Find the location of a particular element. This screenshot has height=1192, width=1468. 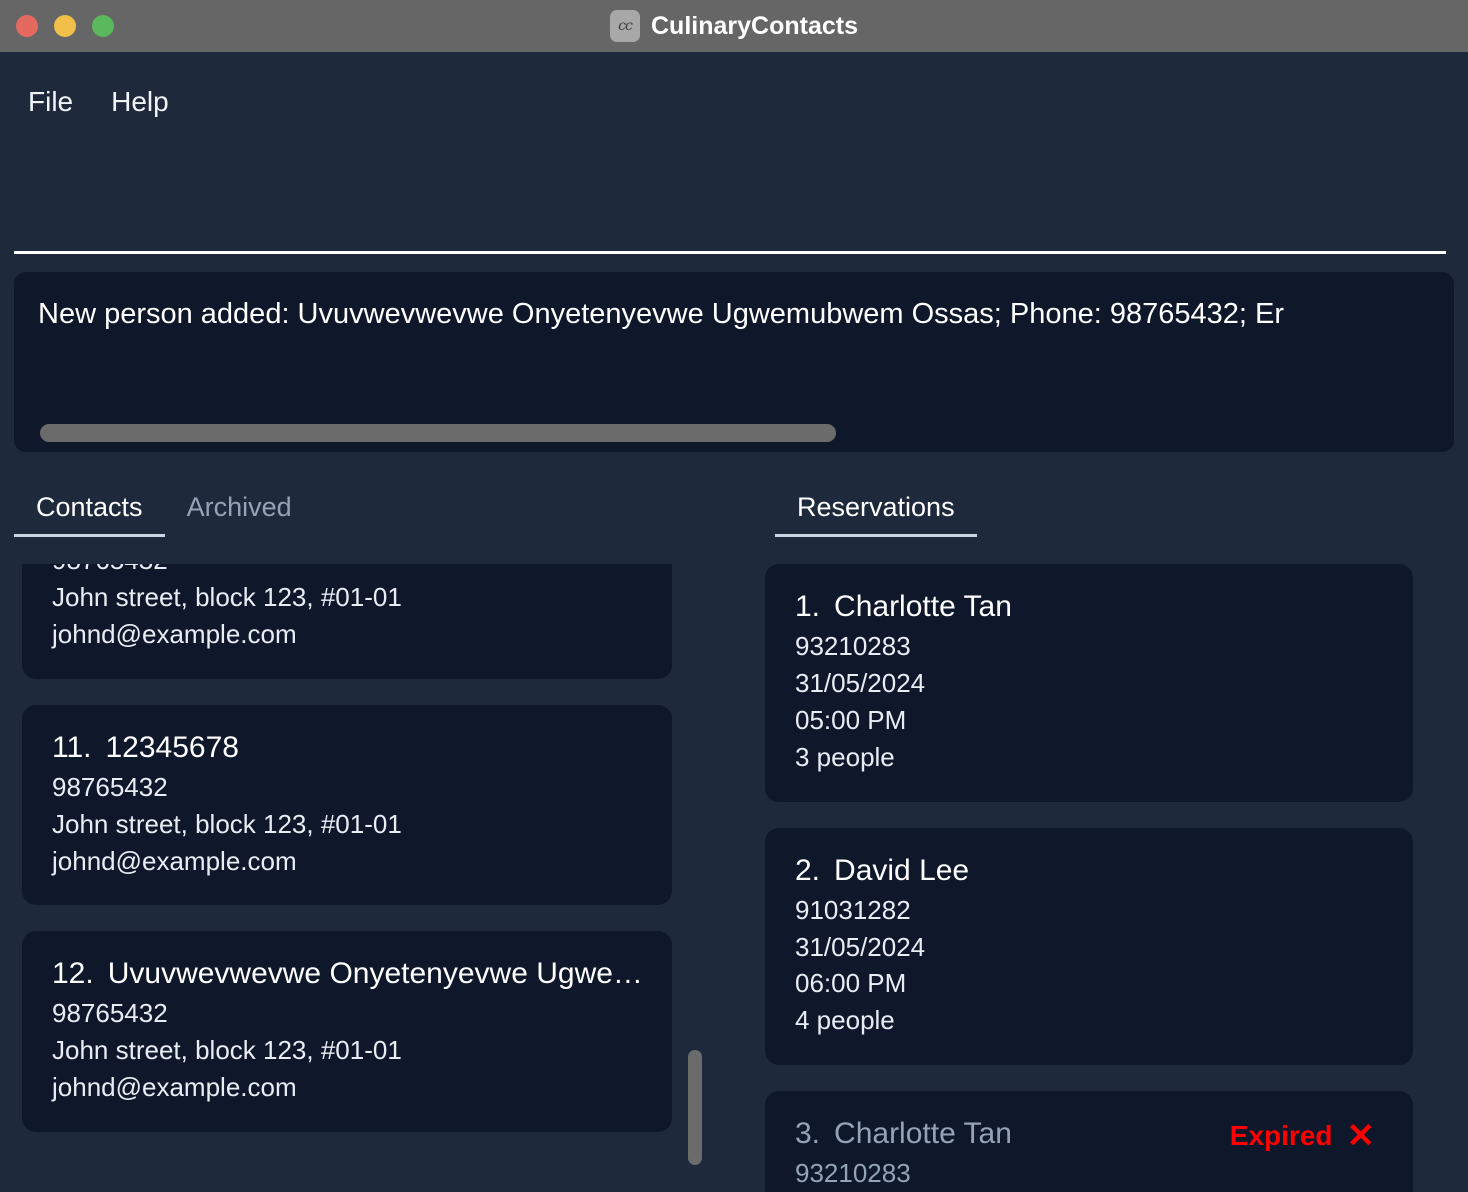

reservation-header: 2. David Lee is located at coordinates (1089, 873).